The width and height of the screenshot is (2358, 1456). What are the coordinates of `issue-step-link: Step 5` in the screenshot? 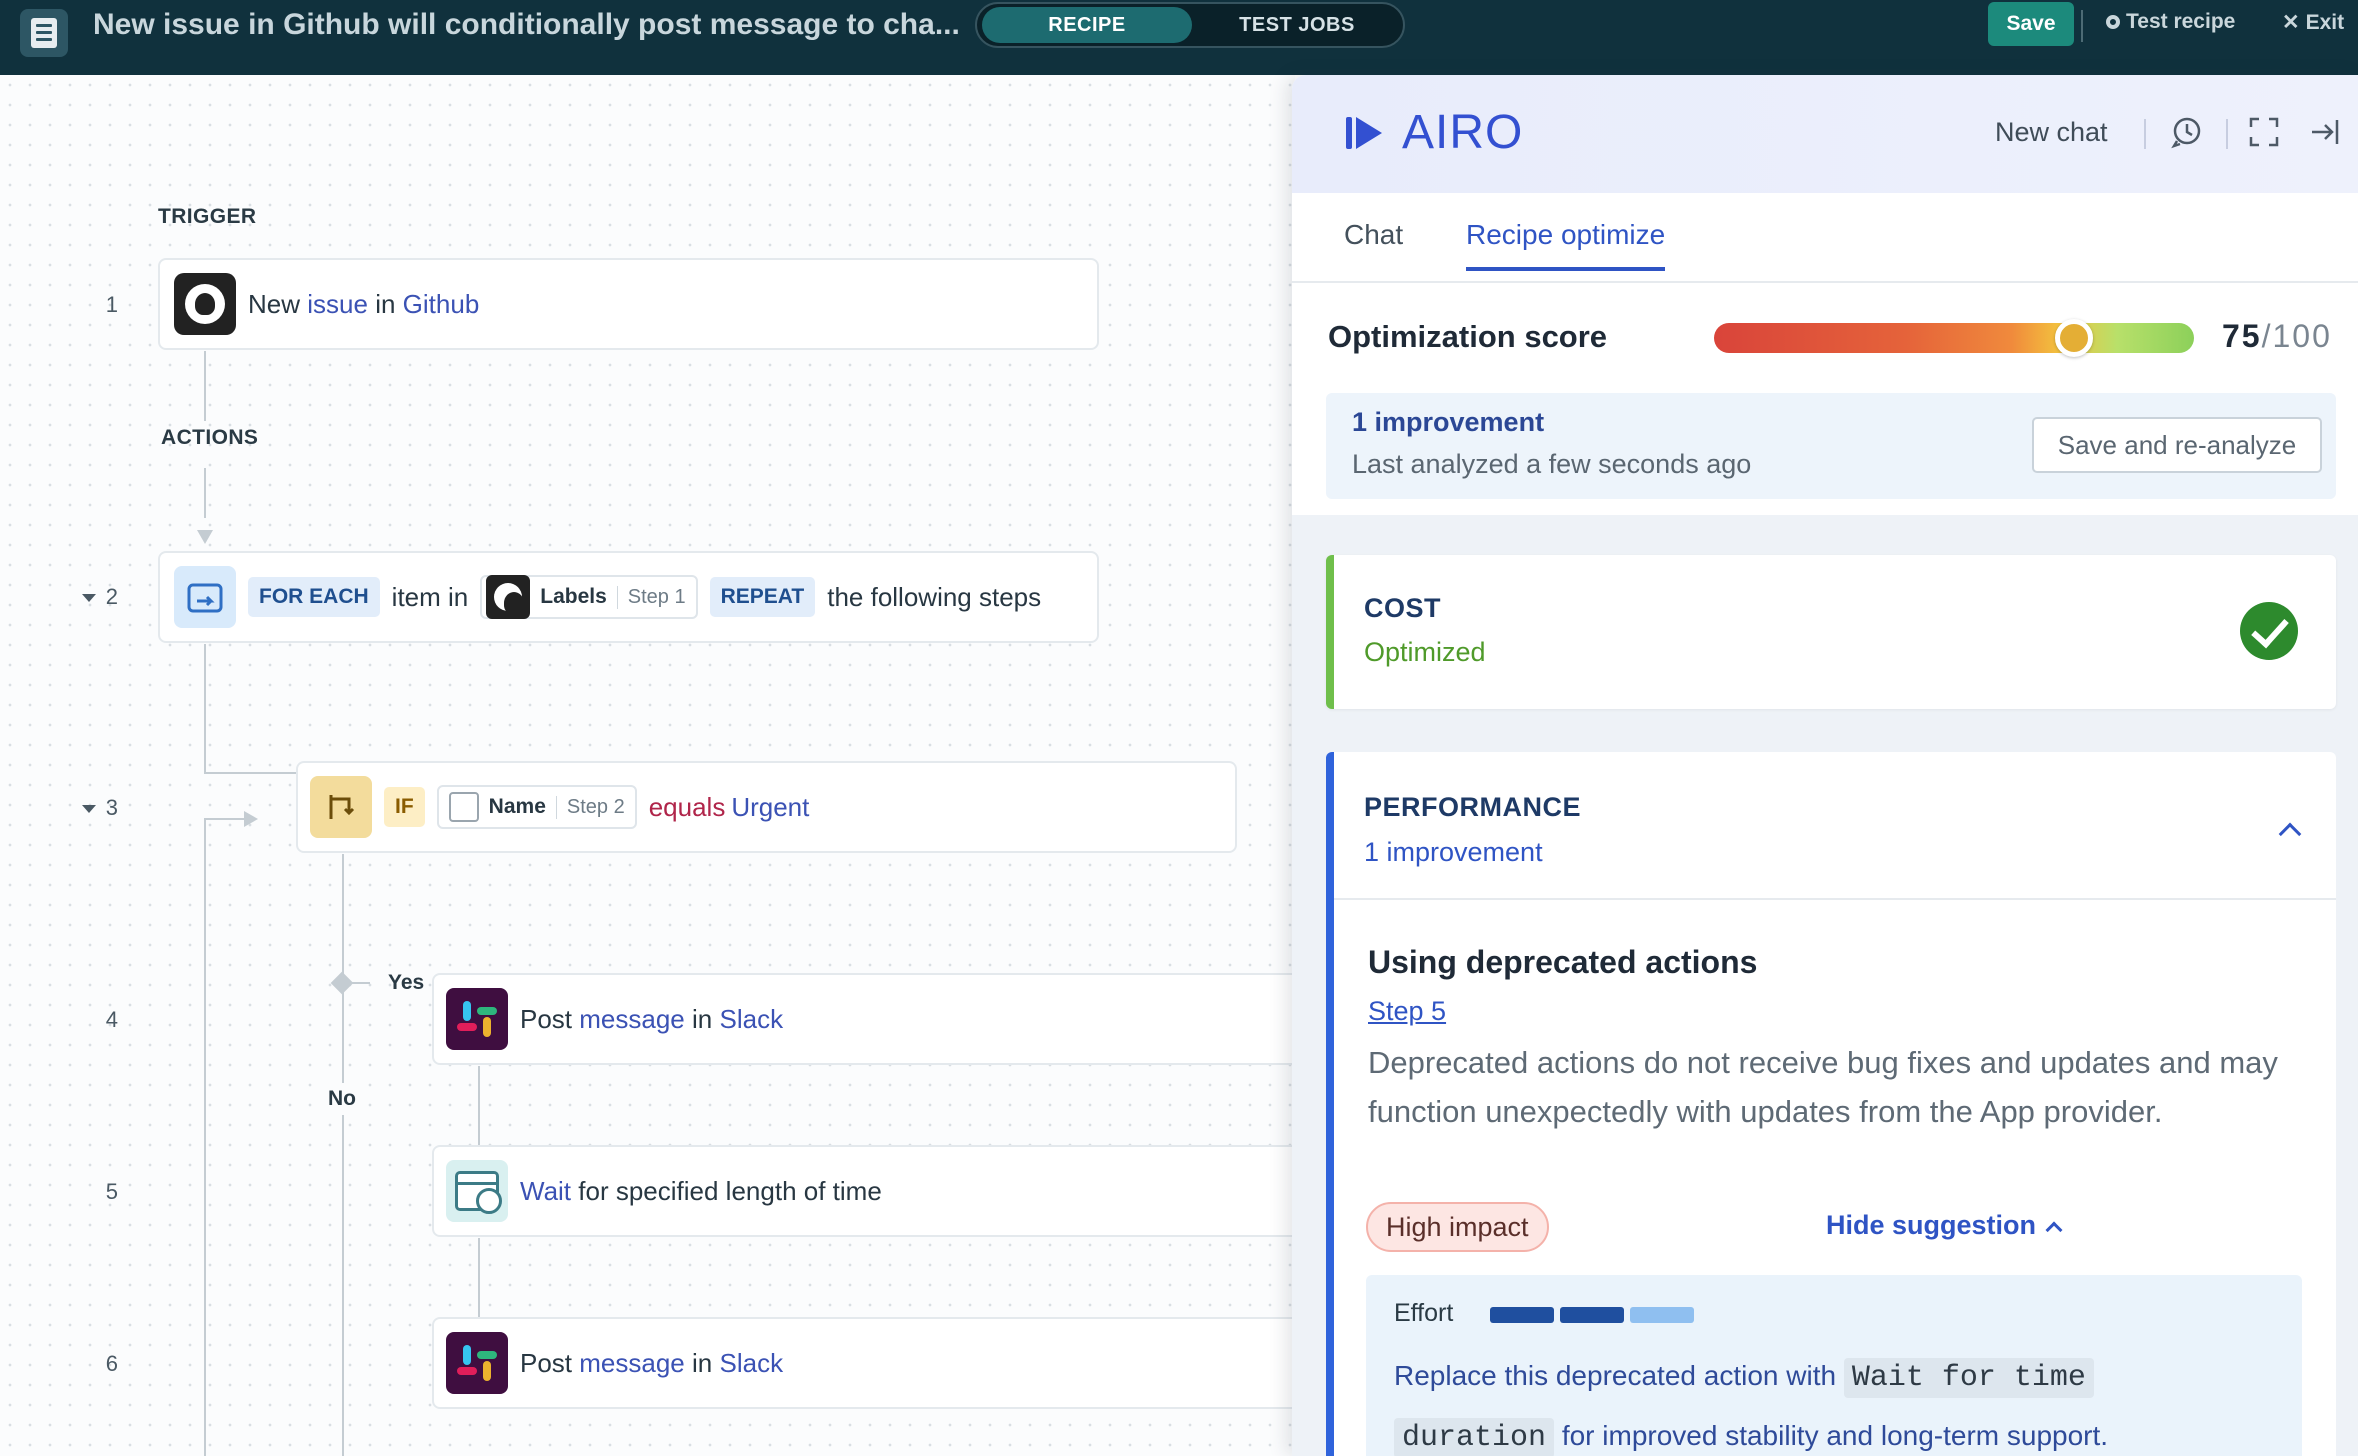 It's located at (1407, 1011).